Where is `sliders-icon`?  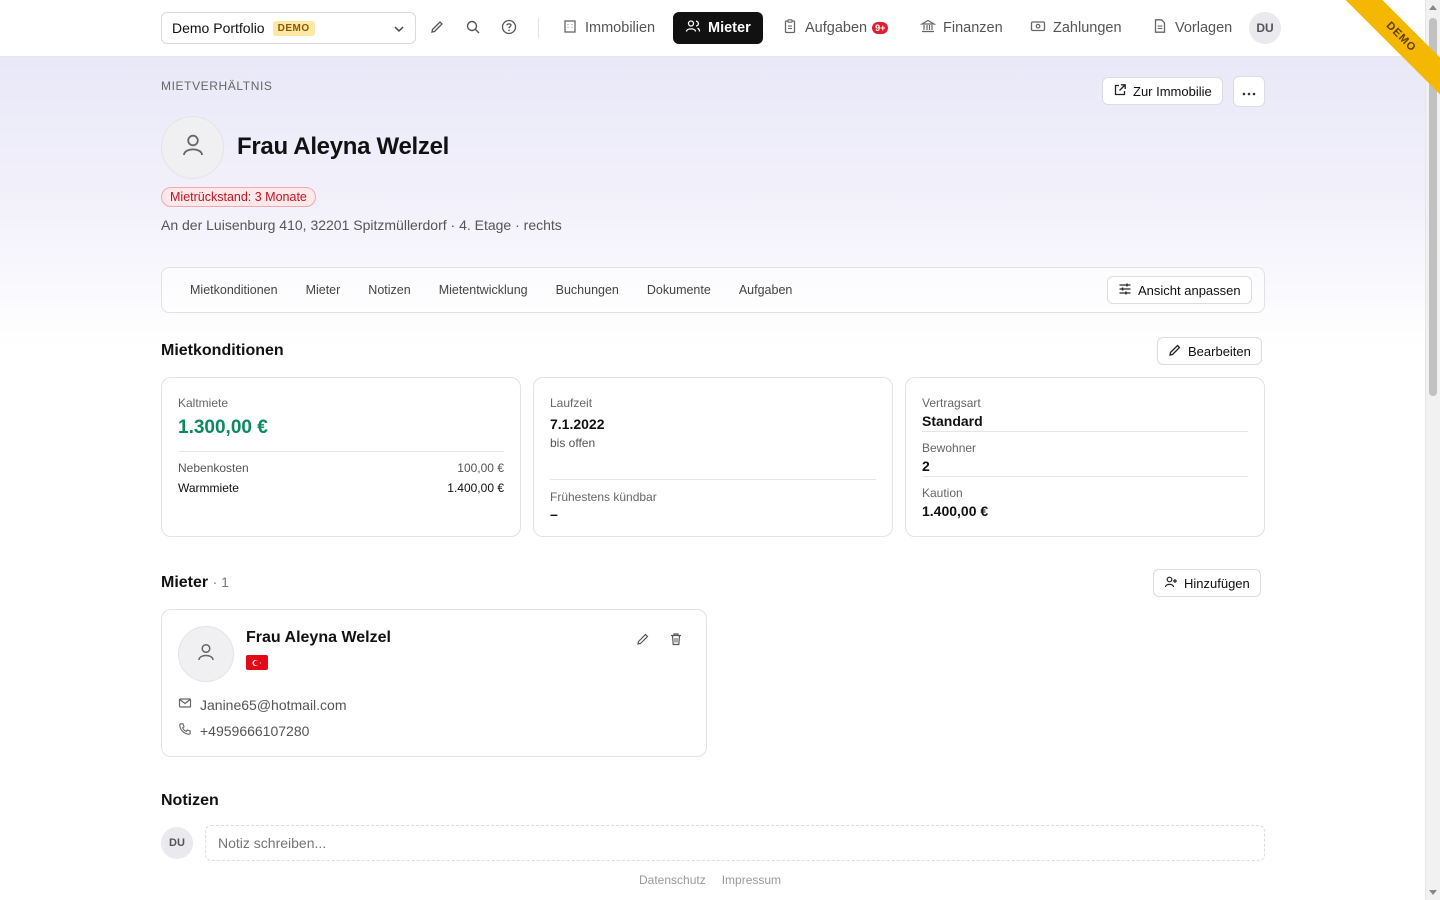 sliders-icon is located at coordinates (1125, 290).